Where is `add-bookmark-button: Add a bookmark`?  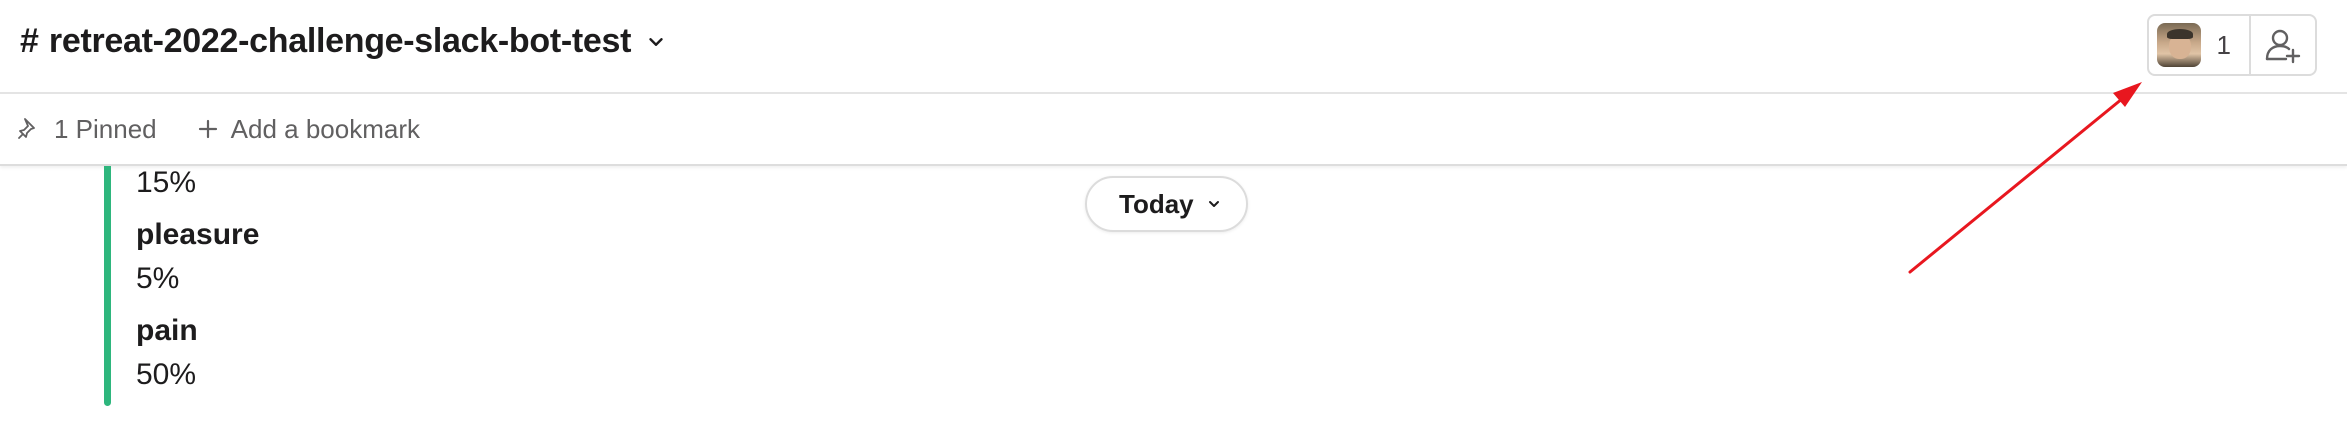
add-bookmark-button: Add a bookmark is located at coordinates (308, 129).